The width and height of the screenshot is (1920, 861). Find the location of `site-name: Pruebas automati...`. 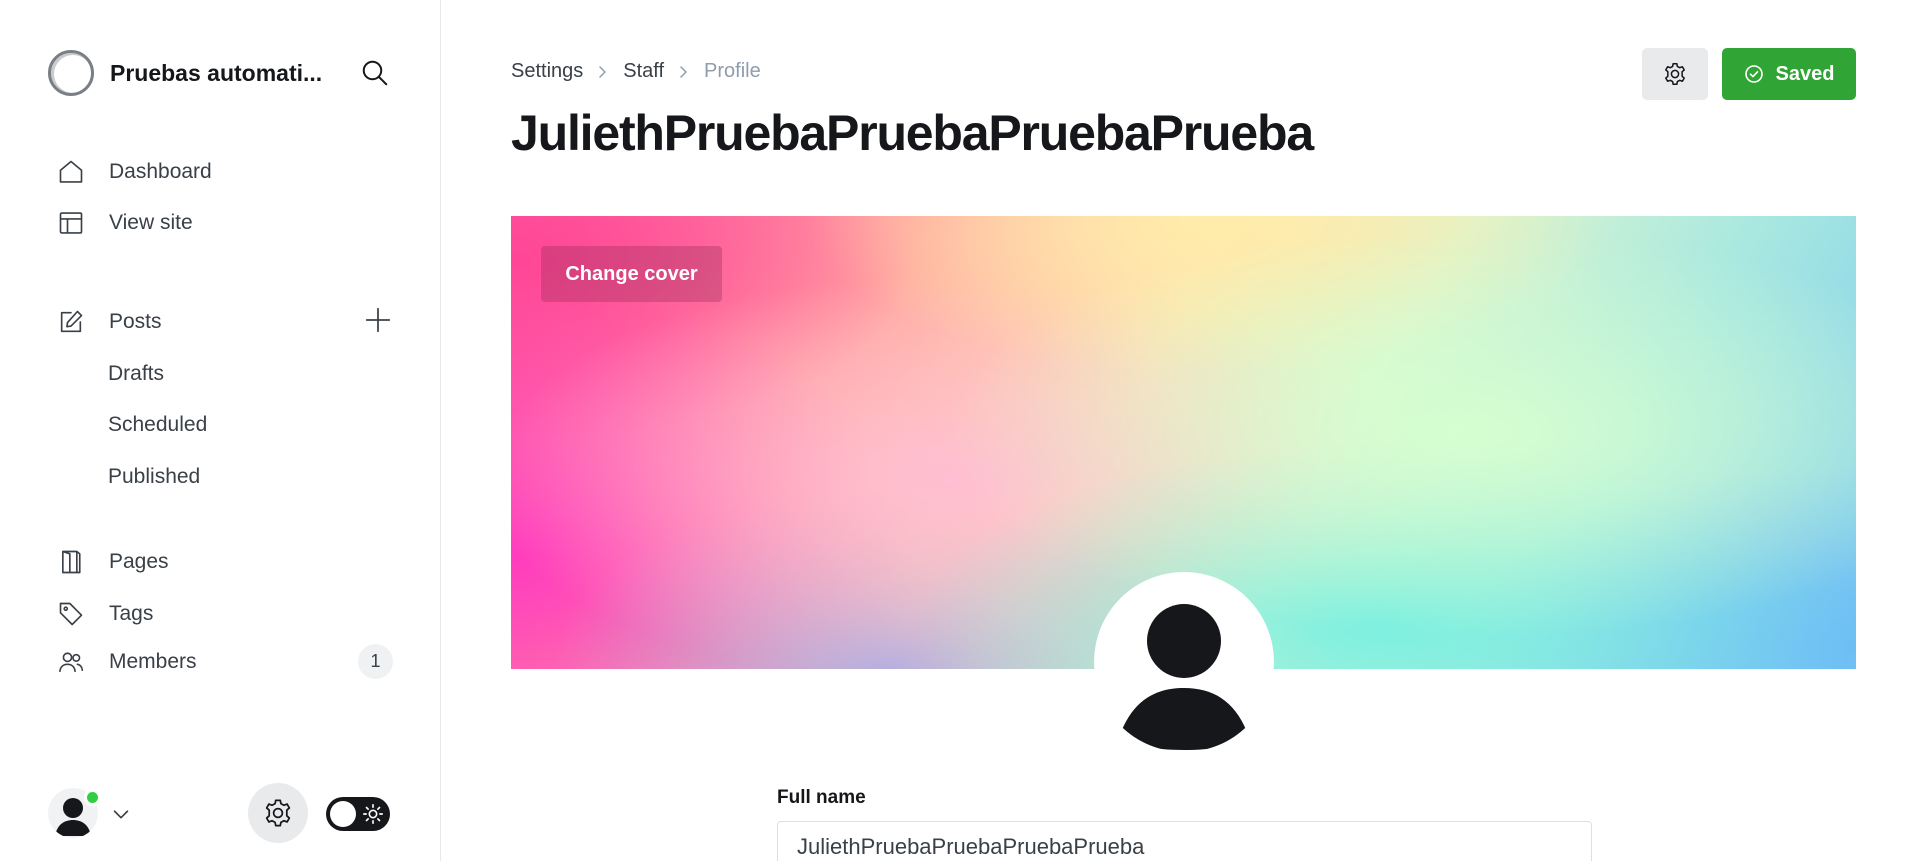

site-name: Pruebas automati... is located at coordinates (216, 72).